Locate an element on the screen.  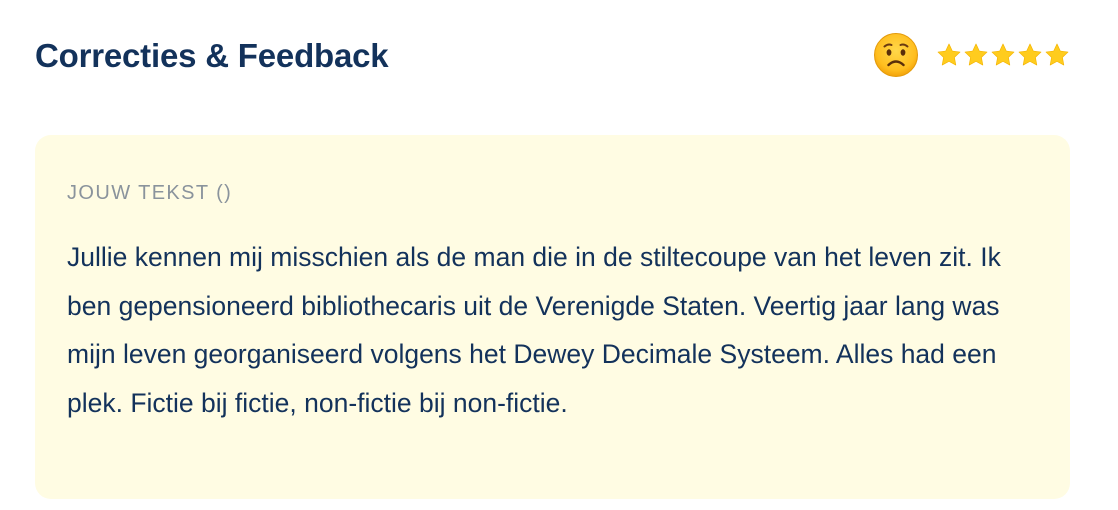
worried-face-icon is located at coordinates (896, 55).